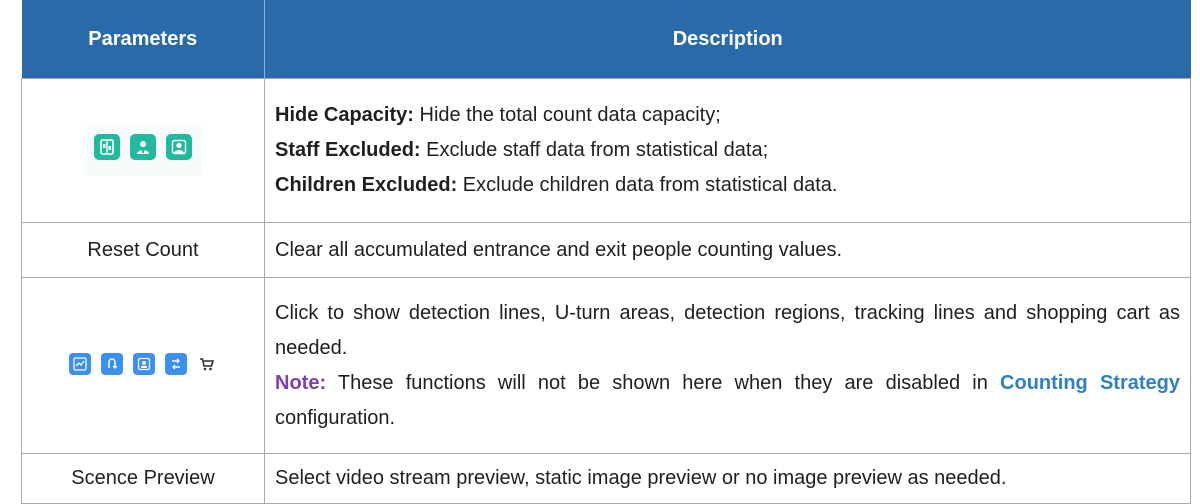  Describe the element at coordinates (366, 185) in the screenshot. I see `label-children-excluded: Children Excluded:` at that location.